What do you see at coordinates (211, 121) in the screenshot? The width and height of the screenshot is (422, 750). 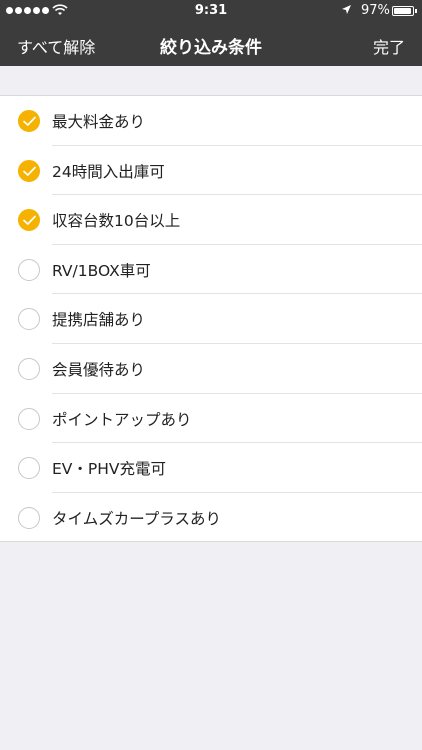 I see `filter-row-max-fee: 最大料金あり` at bounding box center [211, 121].